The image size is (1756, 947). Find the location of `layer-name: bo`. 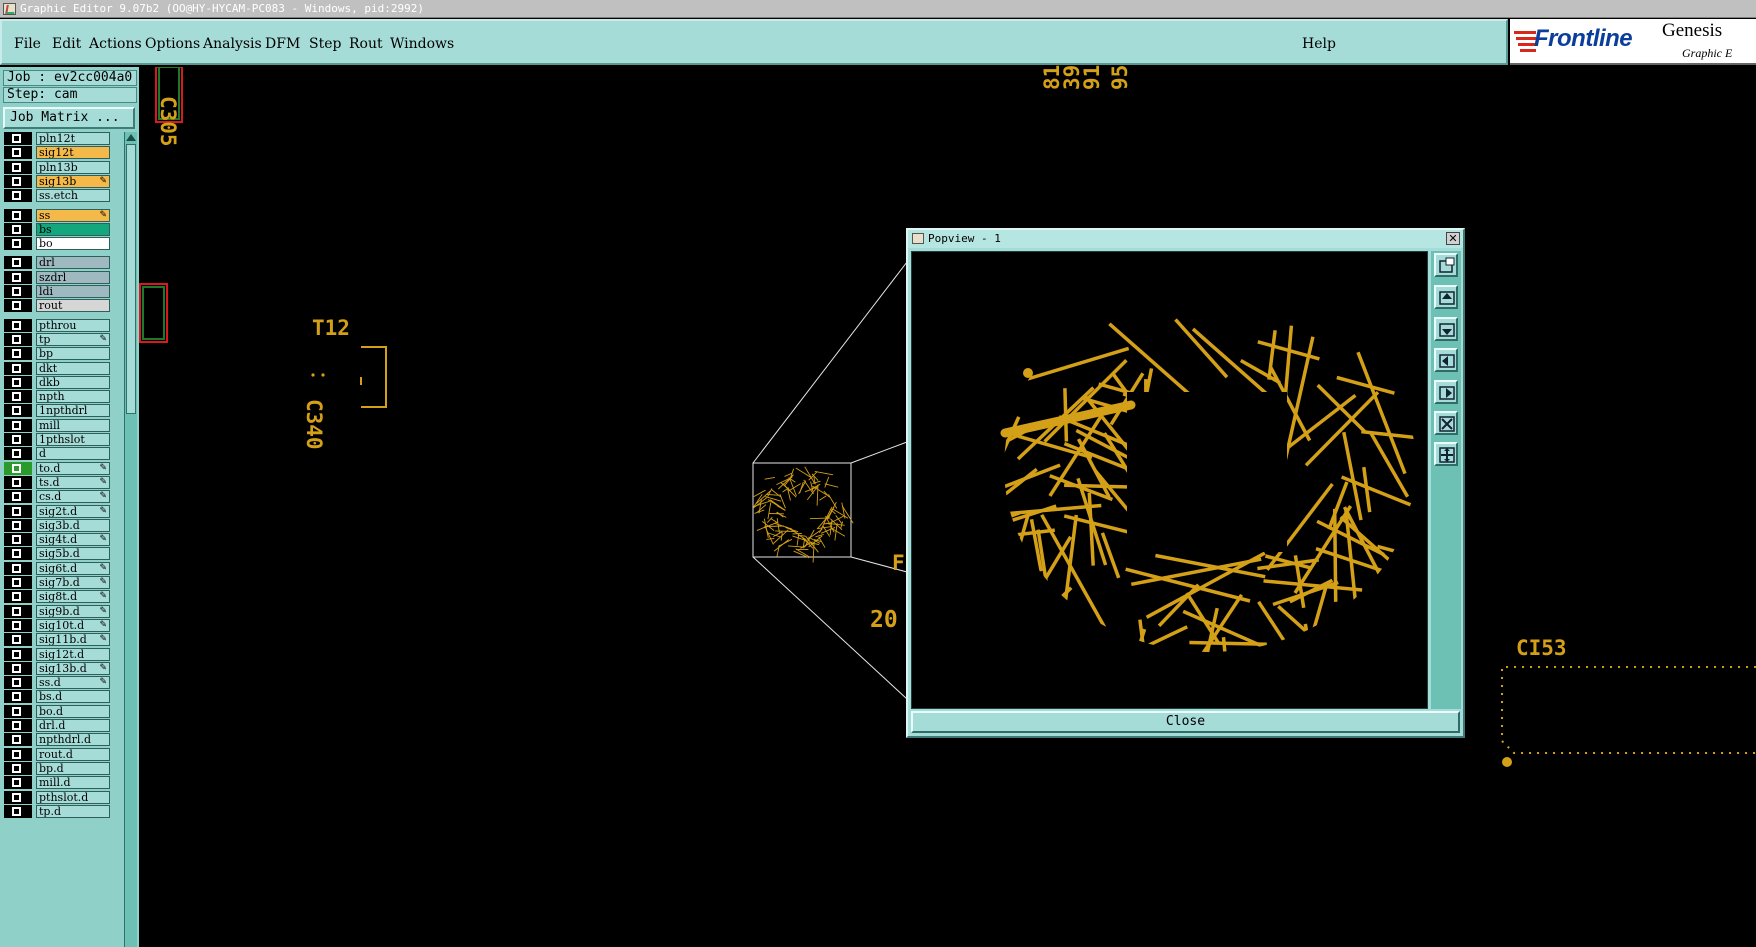

layer-name: bo is located at coordinates (73, 244).